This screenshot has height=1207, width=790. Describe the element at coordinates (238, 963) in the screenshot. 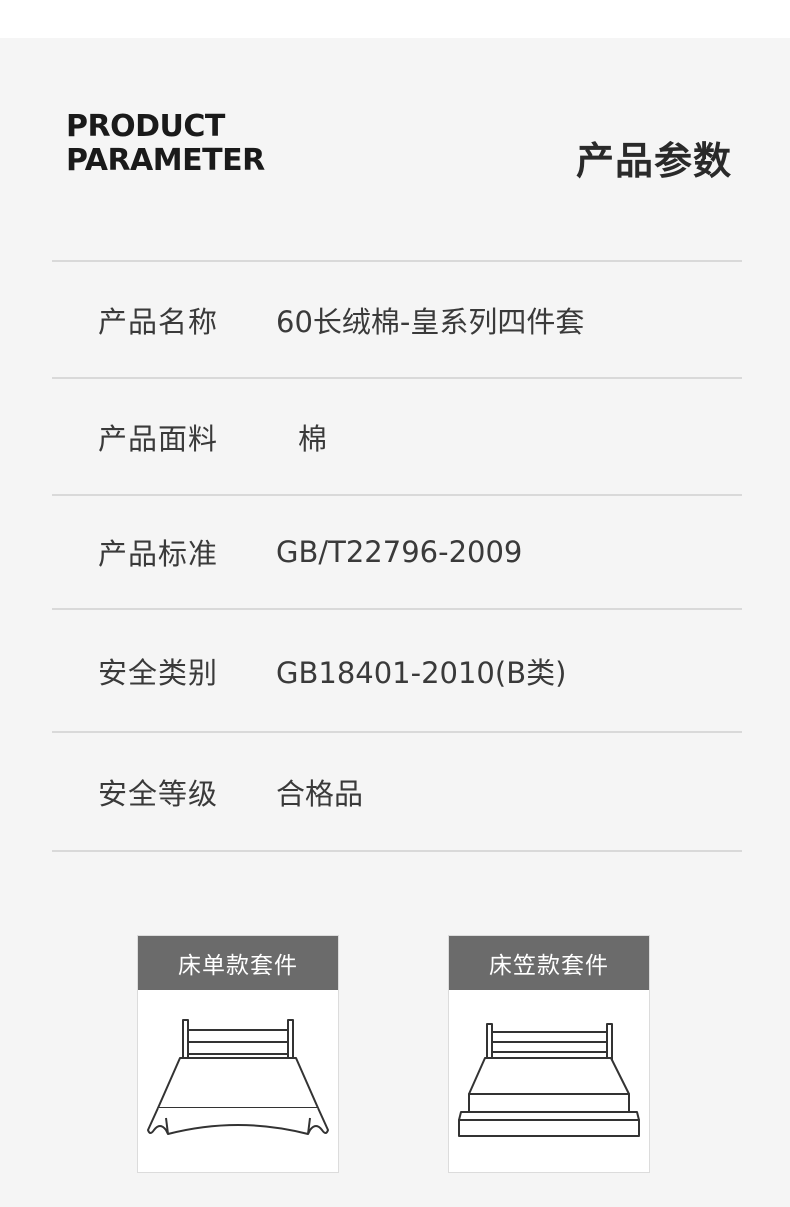

I see `card-title: 床单款套件` at that location.